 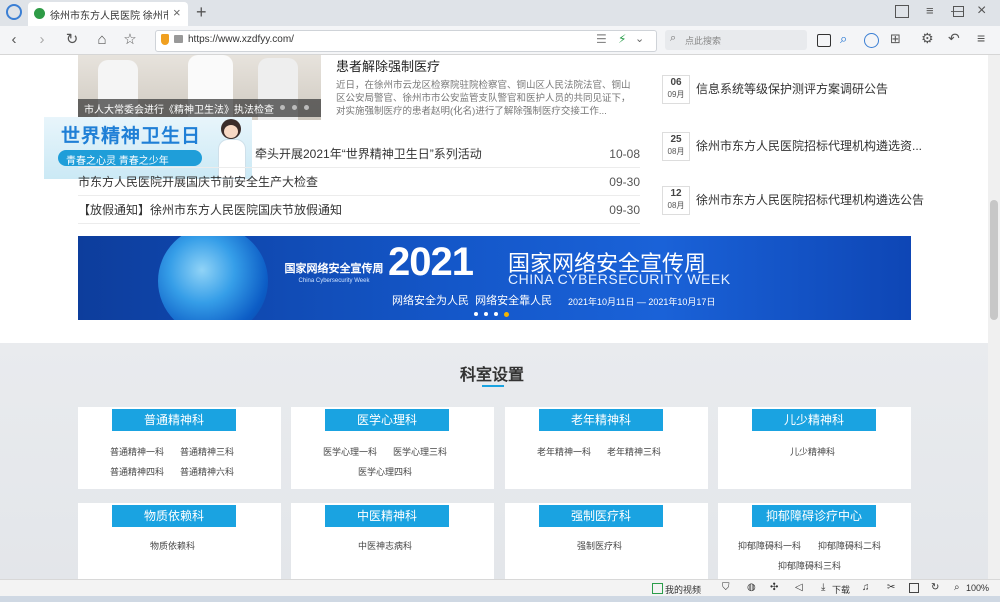 I want to click on featured-headline: 患者解除强制医疗, so click(x=388, y=65).